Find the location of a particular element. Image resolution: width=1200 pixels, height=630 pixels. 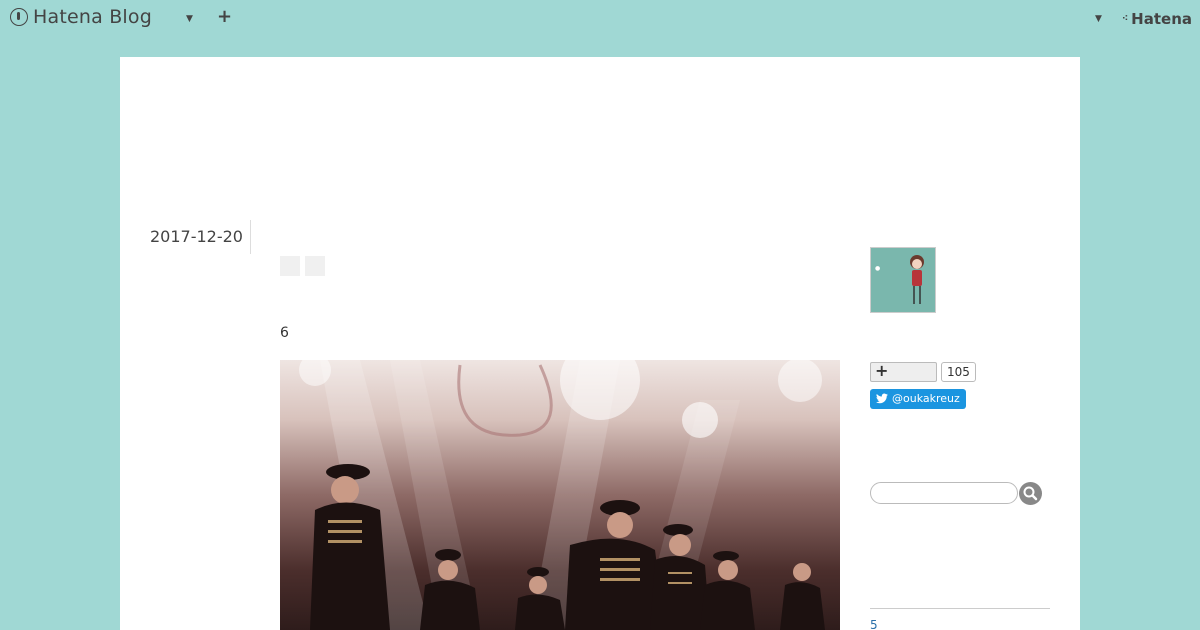

follow-button: + is located at coordinates (903, 371).